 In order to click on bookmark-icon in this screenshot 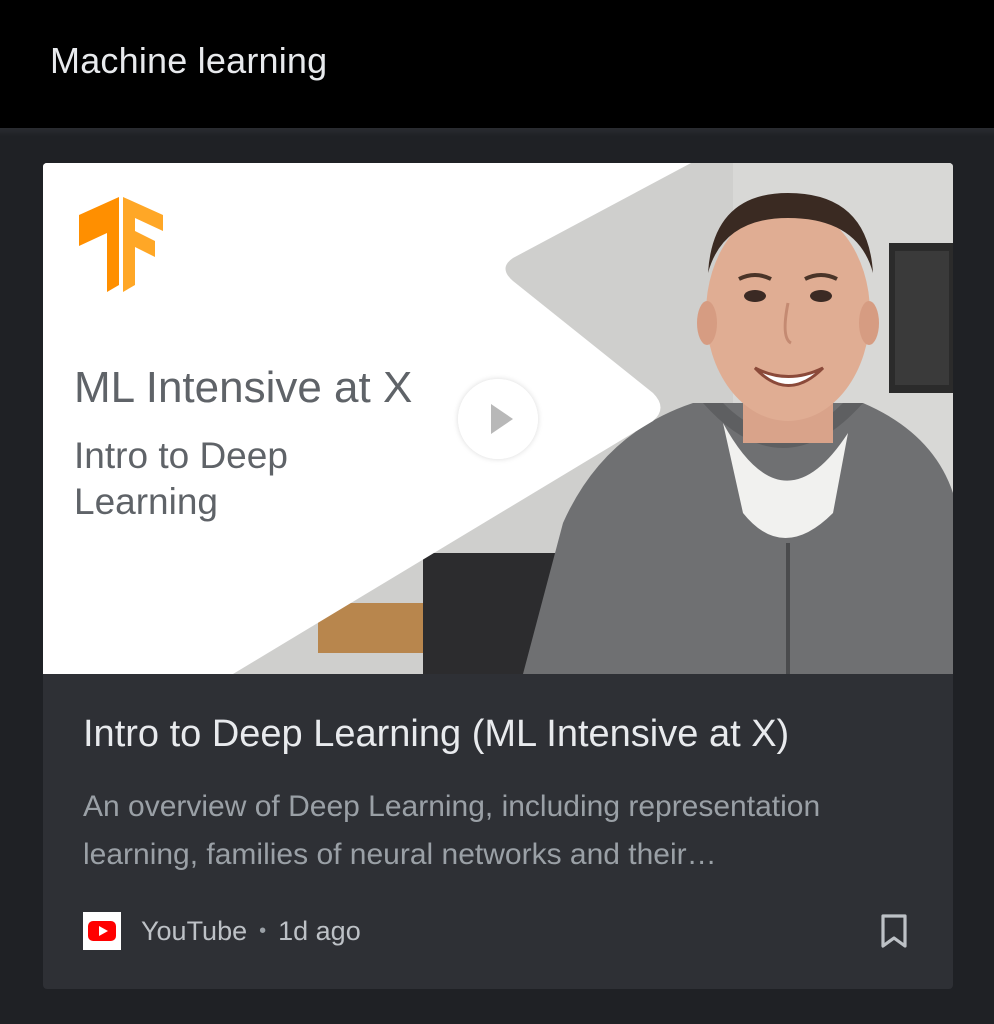, I will do `click(894, 931)`.